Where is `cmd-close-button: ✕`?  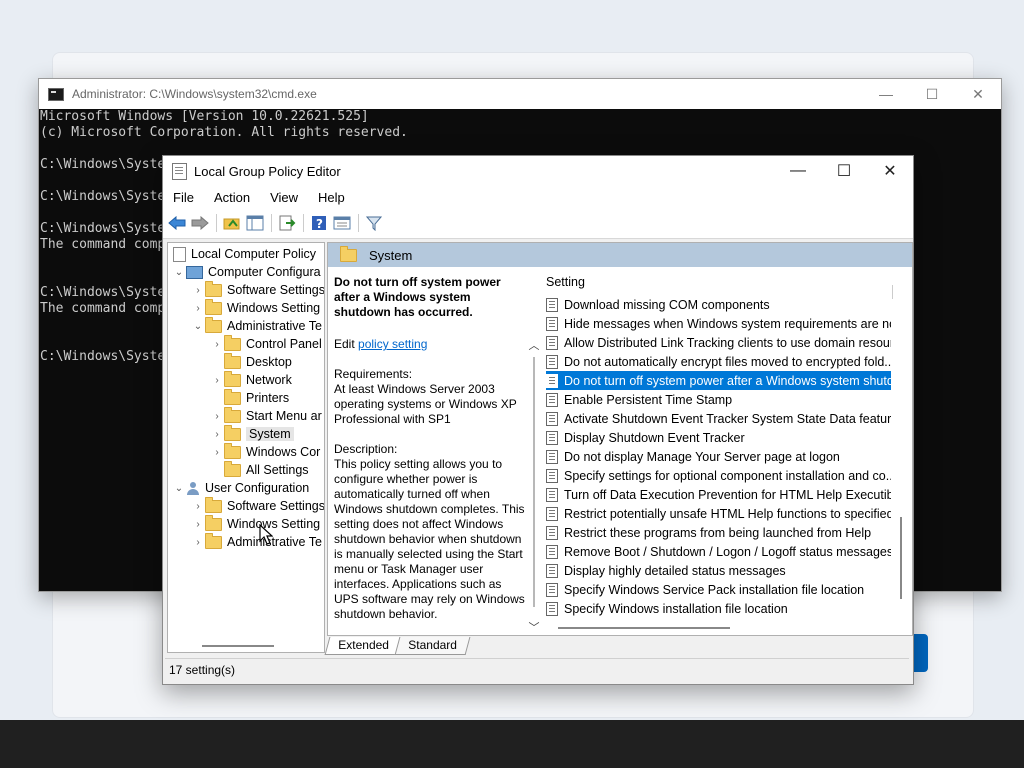
cmd-close-button: ✕ is located at coordinates (978, 94).